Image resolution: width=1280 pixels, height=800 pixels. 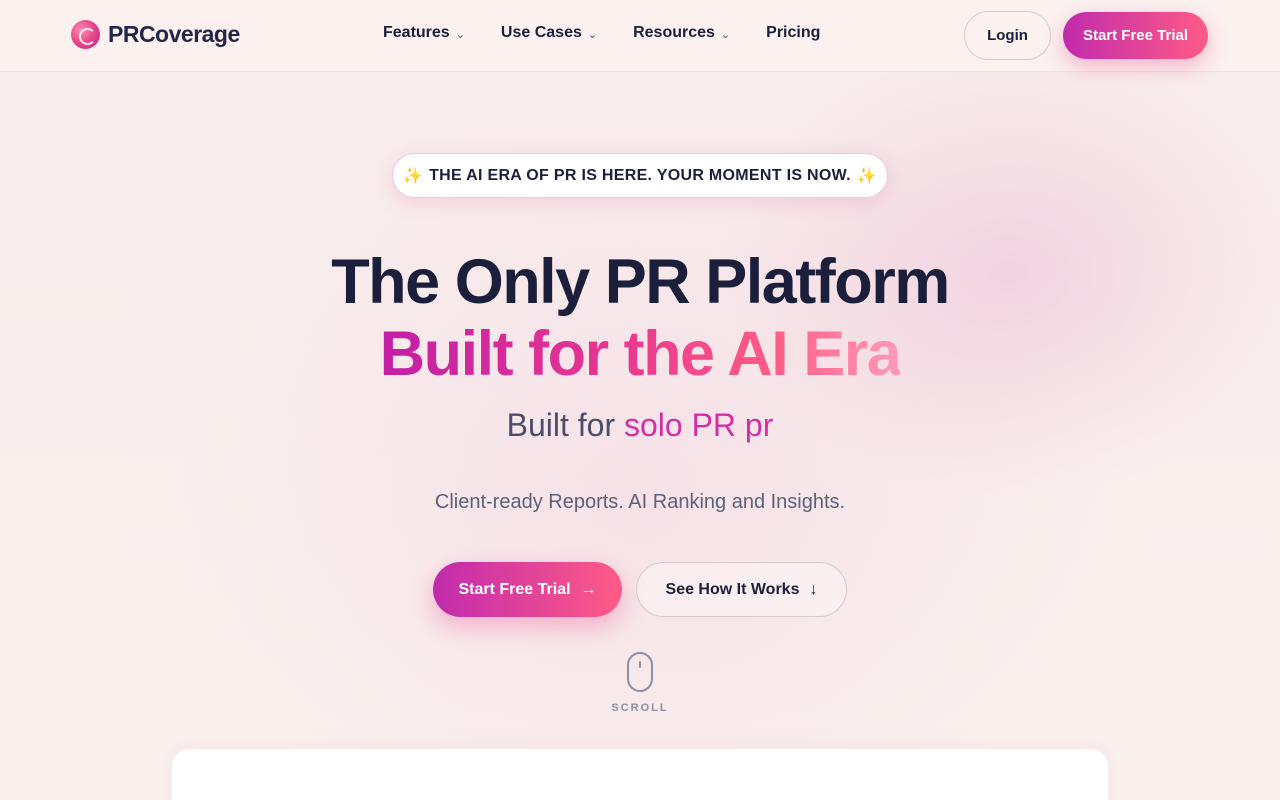 What do you see at coordinates (514, 589) in the screenshot?
I see `button-label: Start Free Trial` at bounding box center [514, 589].